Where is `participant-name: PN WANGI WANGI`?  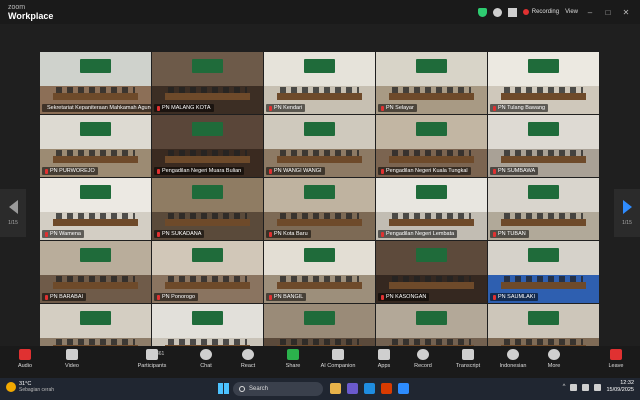 participant-name: PN WANGI WANGI is located at coordinates (298, 171).